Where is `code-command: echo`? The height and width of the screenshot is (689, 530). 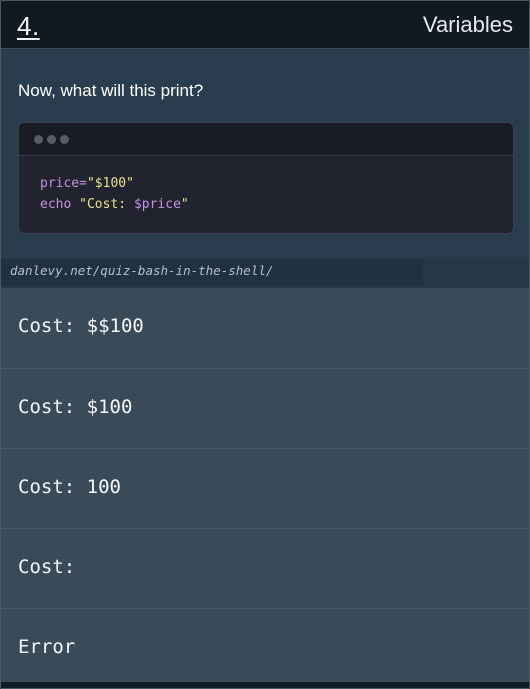
code-command: echo is located at coordinates (56, 204).